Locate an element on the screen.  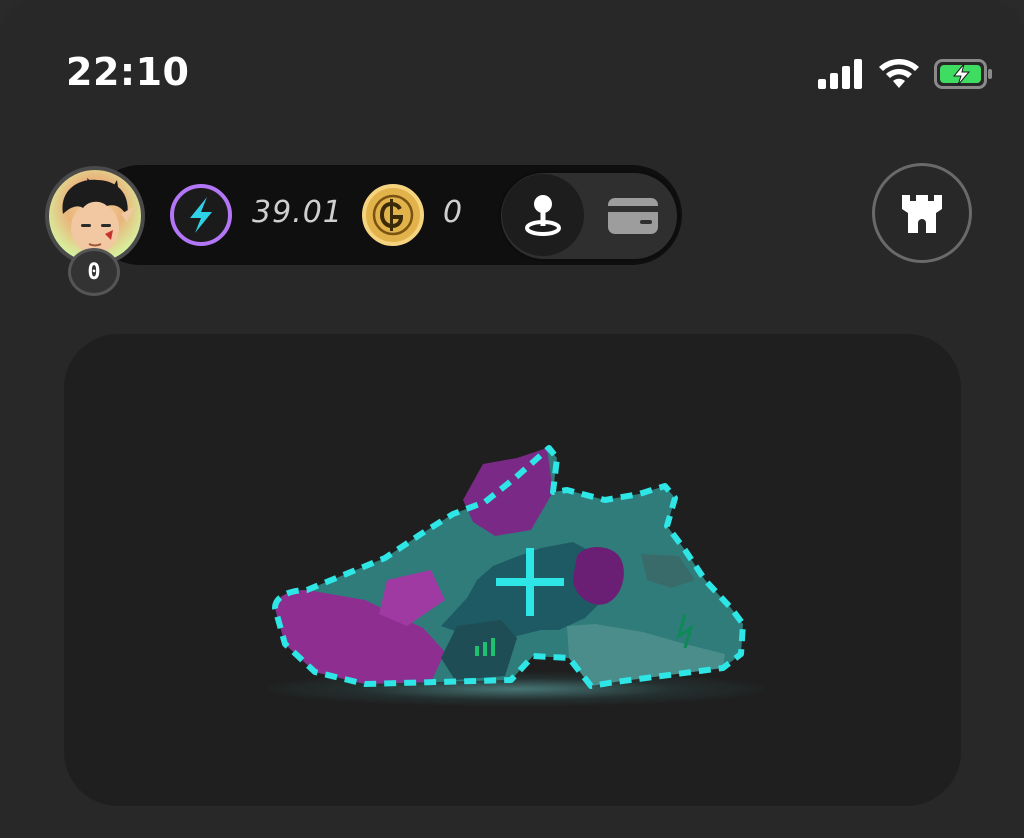
status-icons is located at coordinates (906, 74).